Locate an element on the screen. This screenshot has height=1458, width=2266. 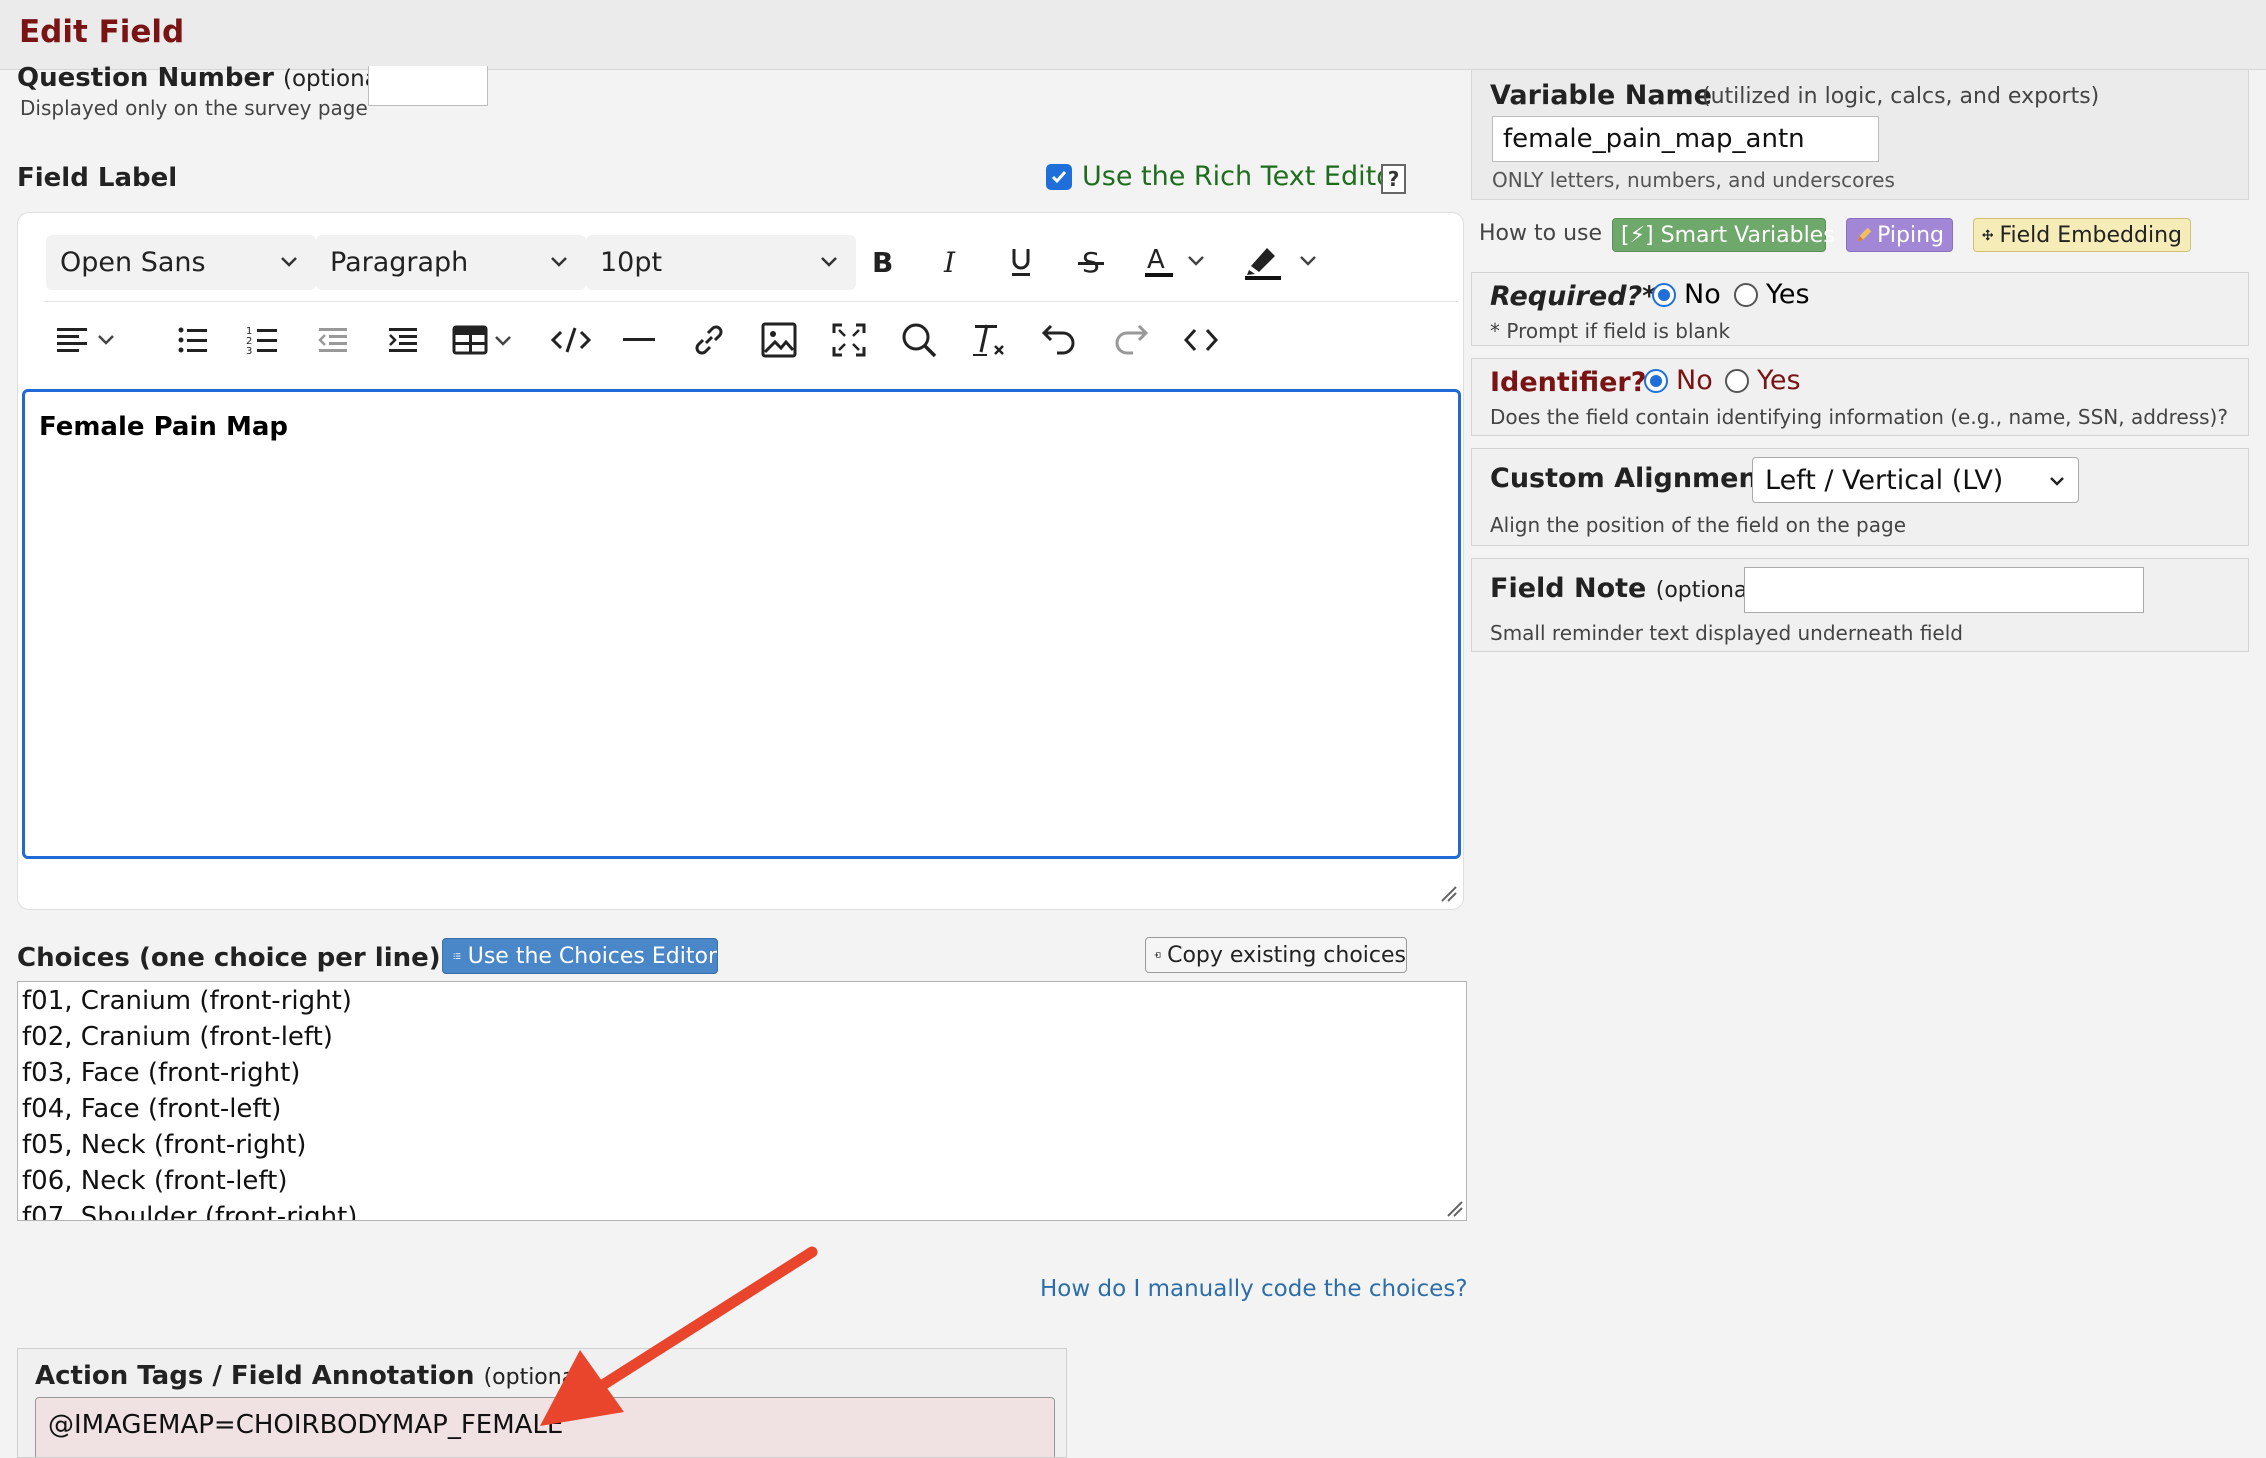
optional-text: (optional) is located at coordinates (536, 1377).